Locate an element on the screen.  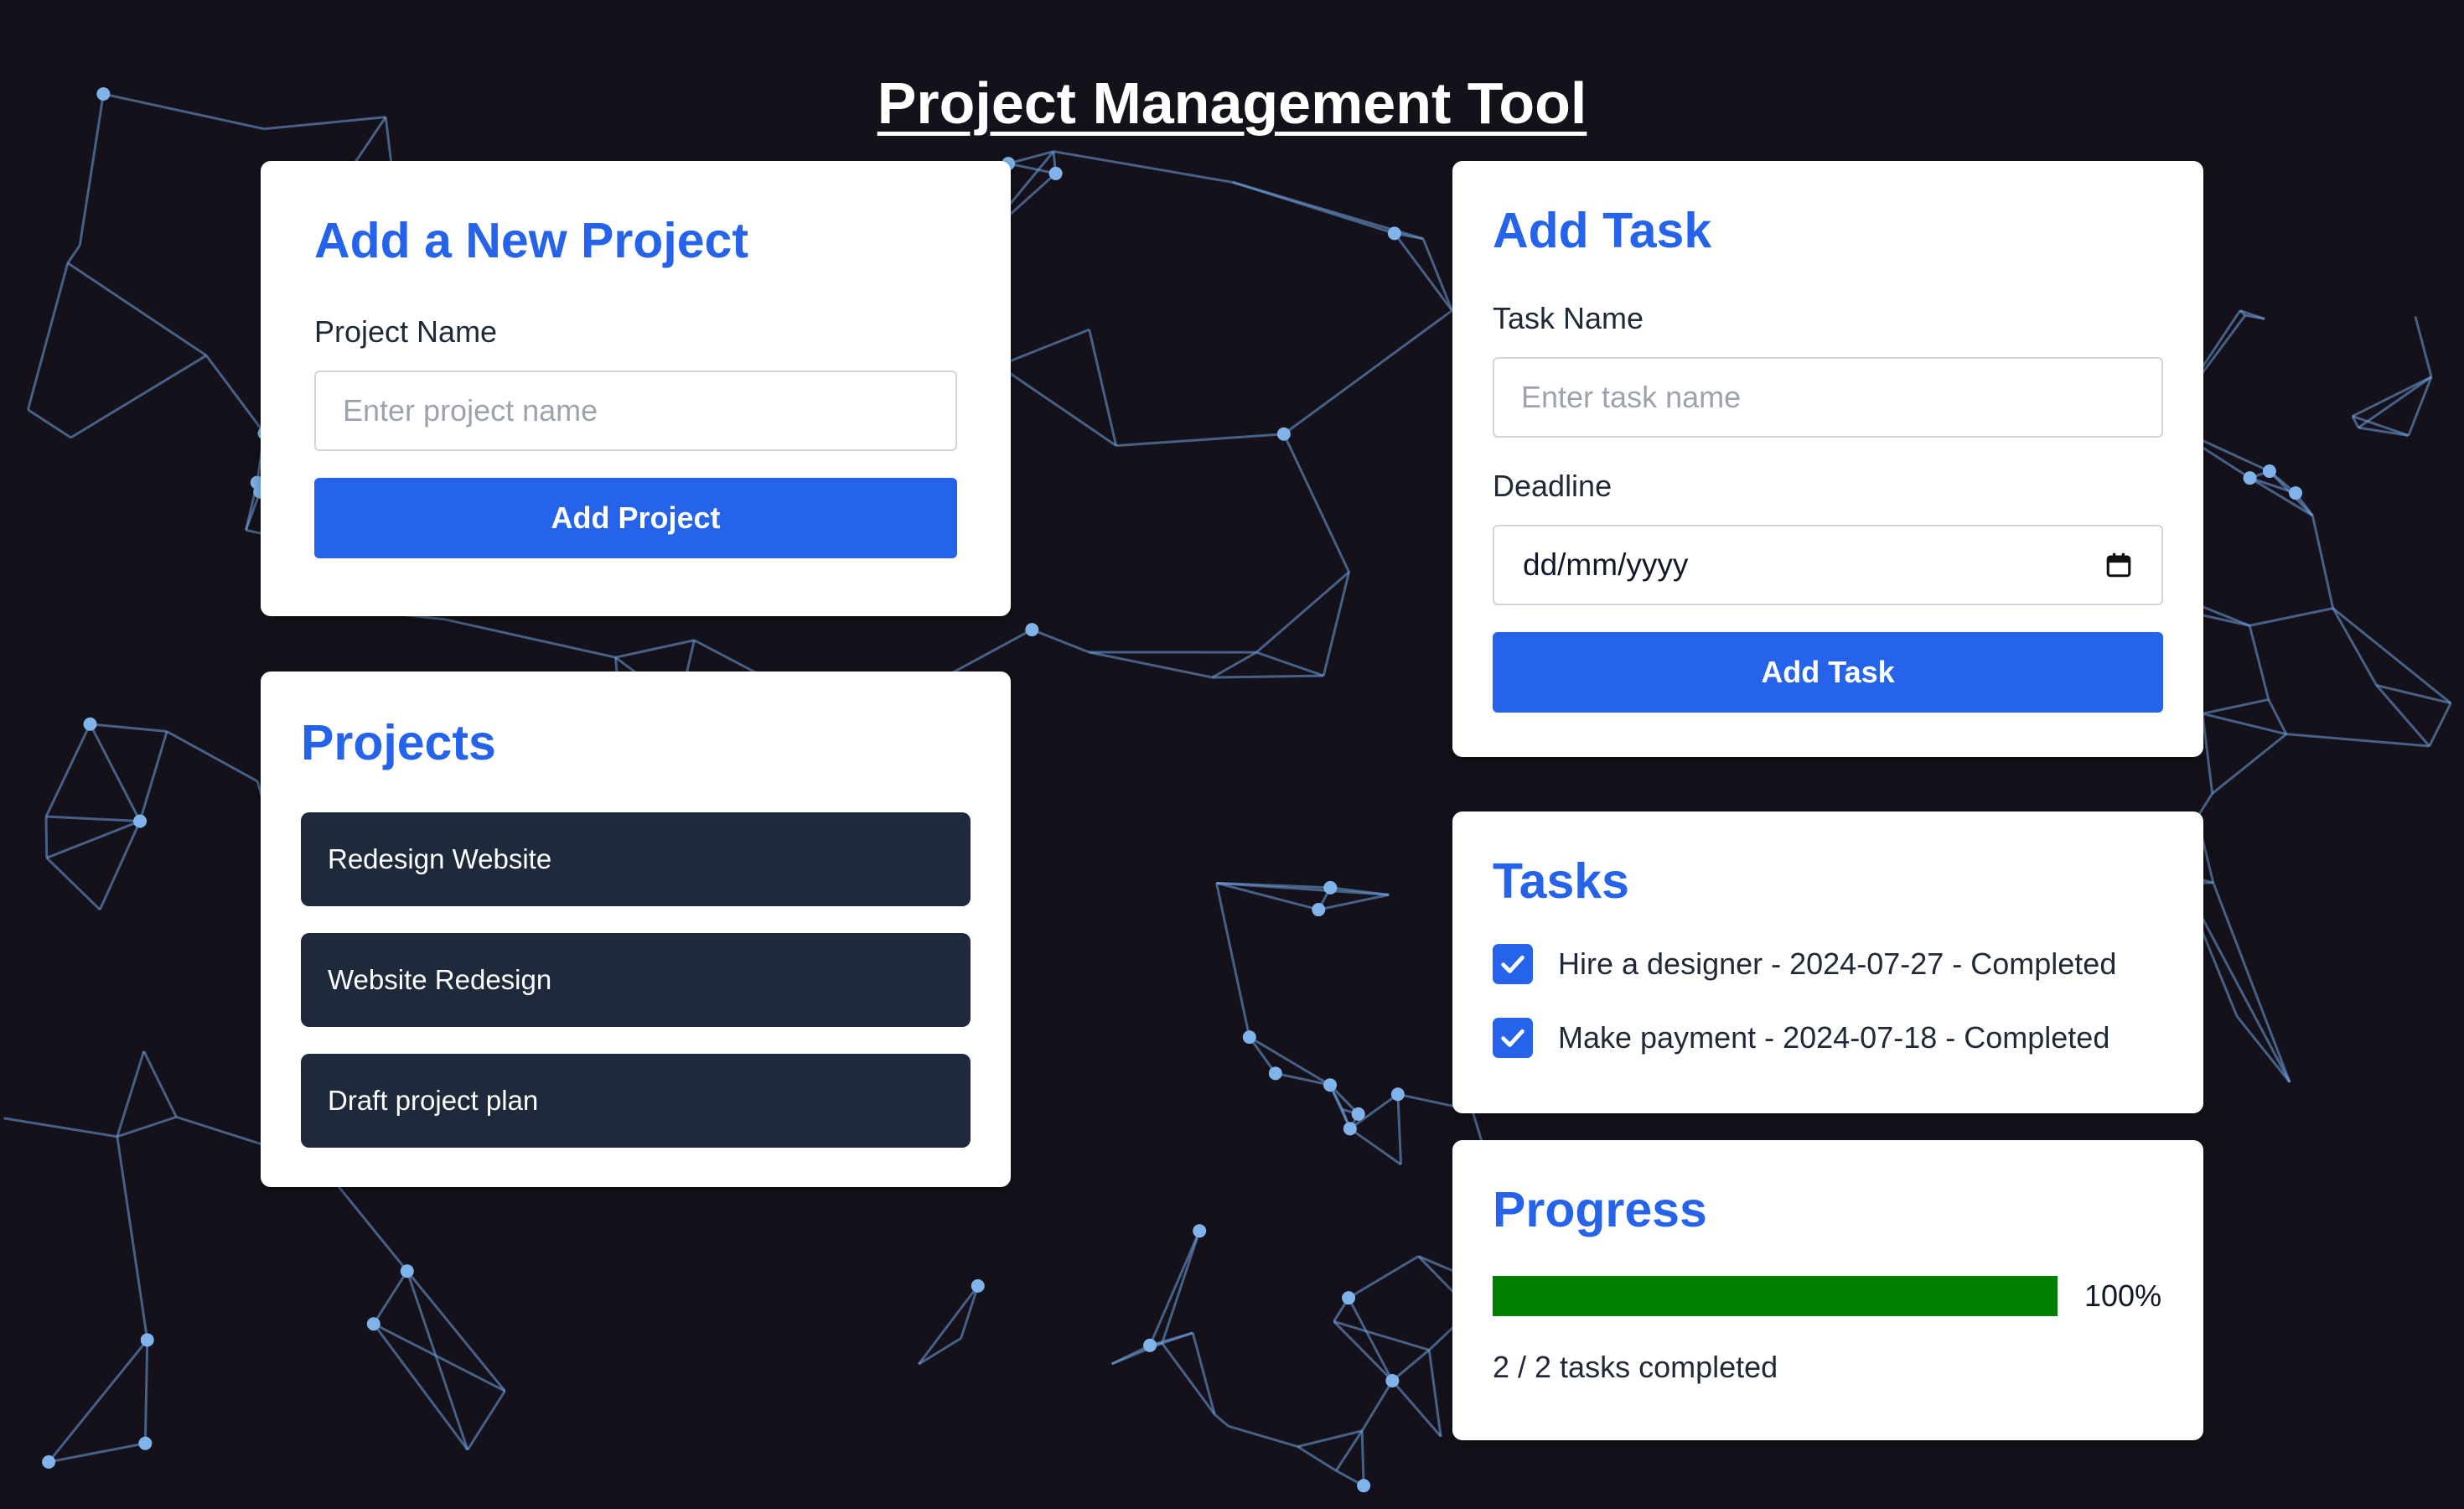
add-task-button: Add Task is located at coordinates (1828, 672).